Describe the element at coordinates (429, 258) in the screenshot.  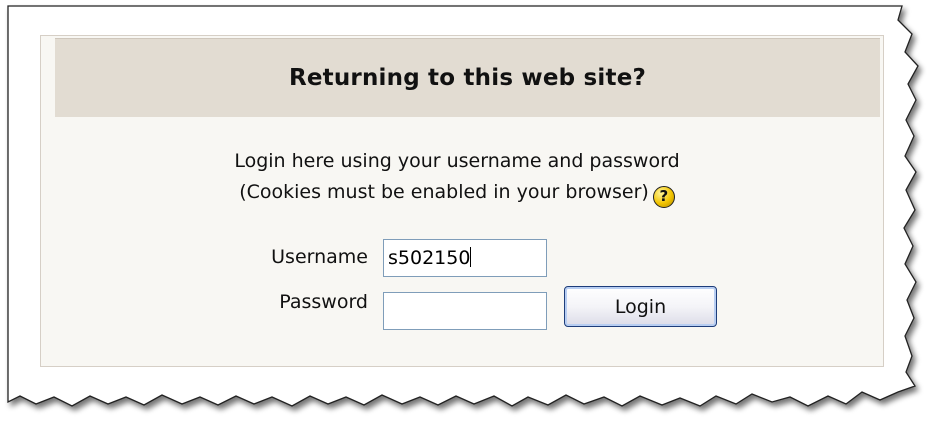
I see `username-value: s502150` at that location.